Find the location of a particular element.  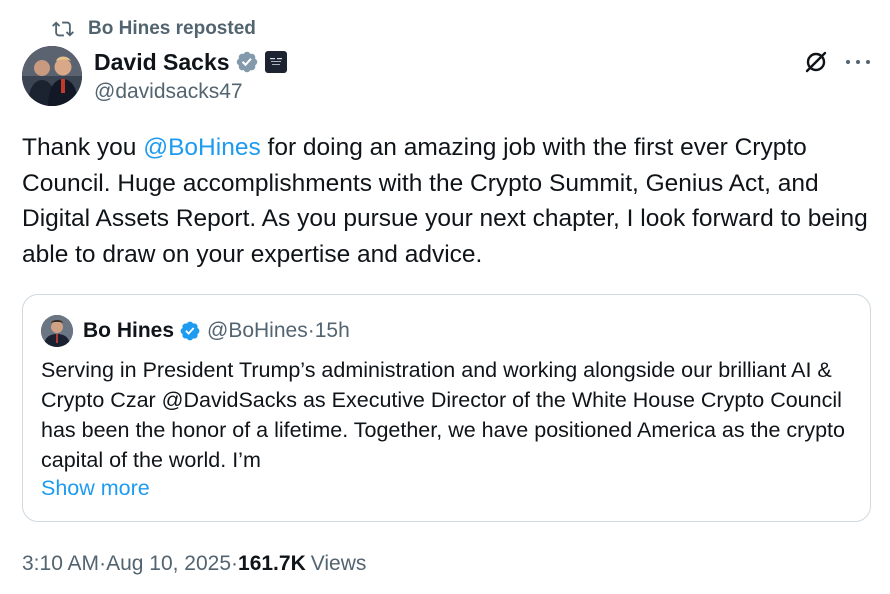

grey-verified-icon is located at coordinates (247, 62).